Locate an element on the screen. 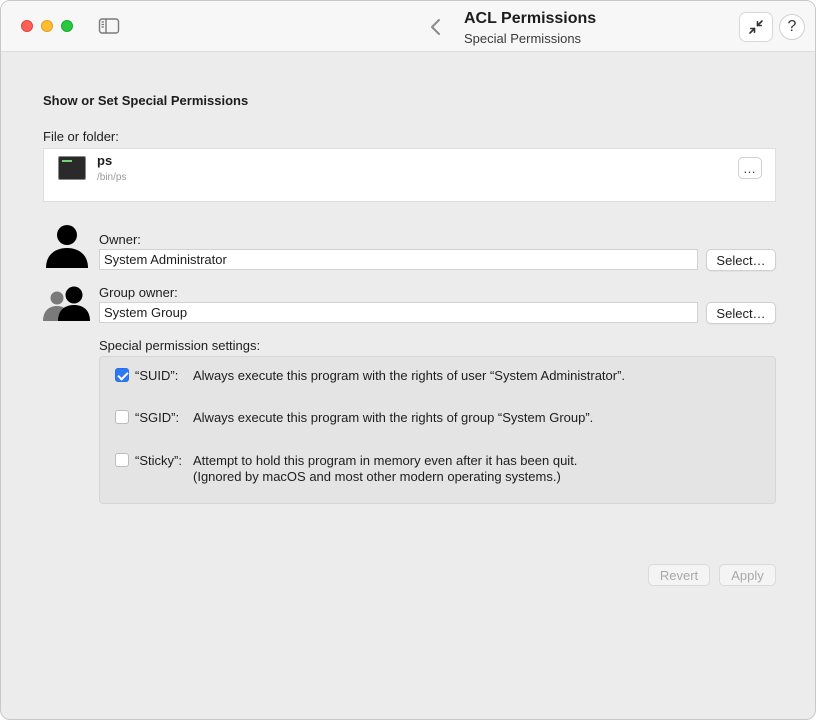 The height and width of the screenshot is (720, 816). file-path: /bin/ps is located at coordinates (112, 177).